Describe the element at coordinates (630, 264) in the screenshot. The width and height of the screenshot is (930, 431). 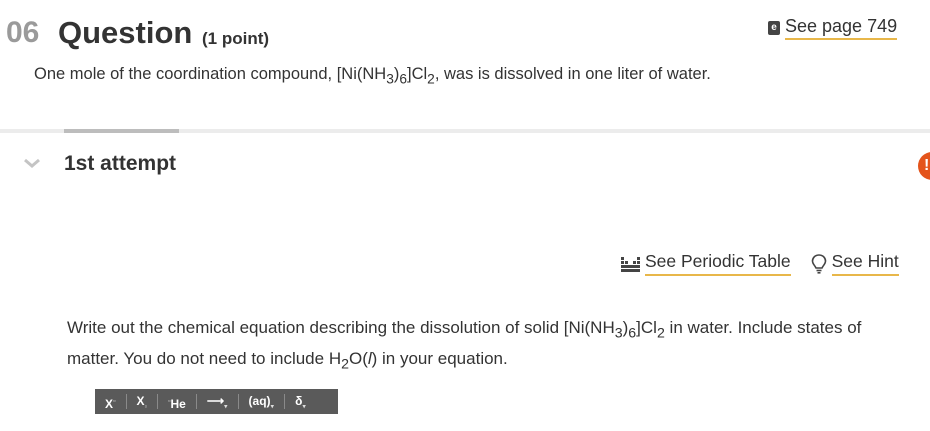
I see `periodic-table-icon` at that location.